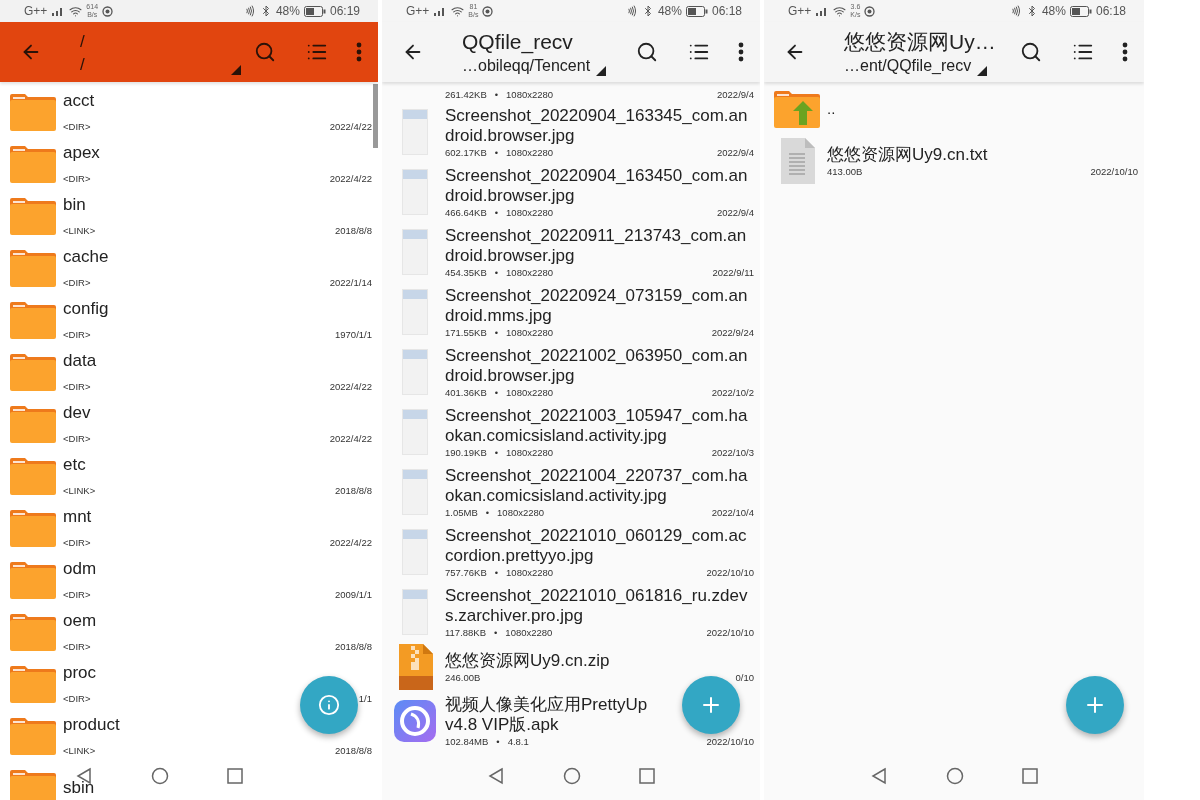  Describe the element at coordinates (599, 305) in the screenshot. I see `file-name: Screenshot_20220924_073159_com.android.mms.jpg` at that location.